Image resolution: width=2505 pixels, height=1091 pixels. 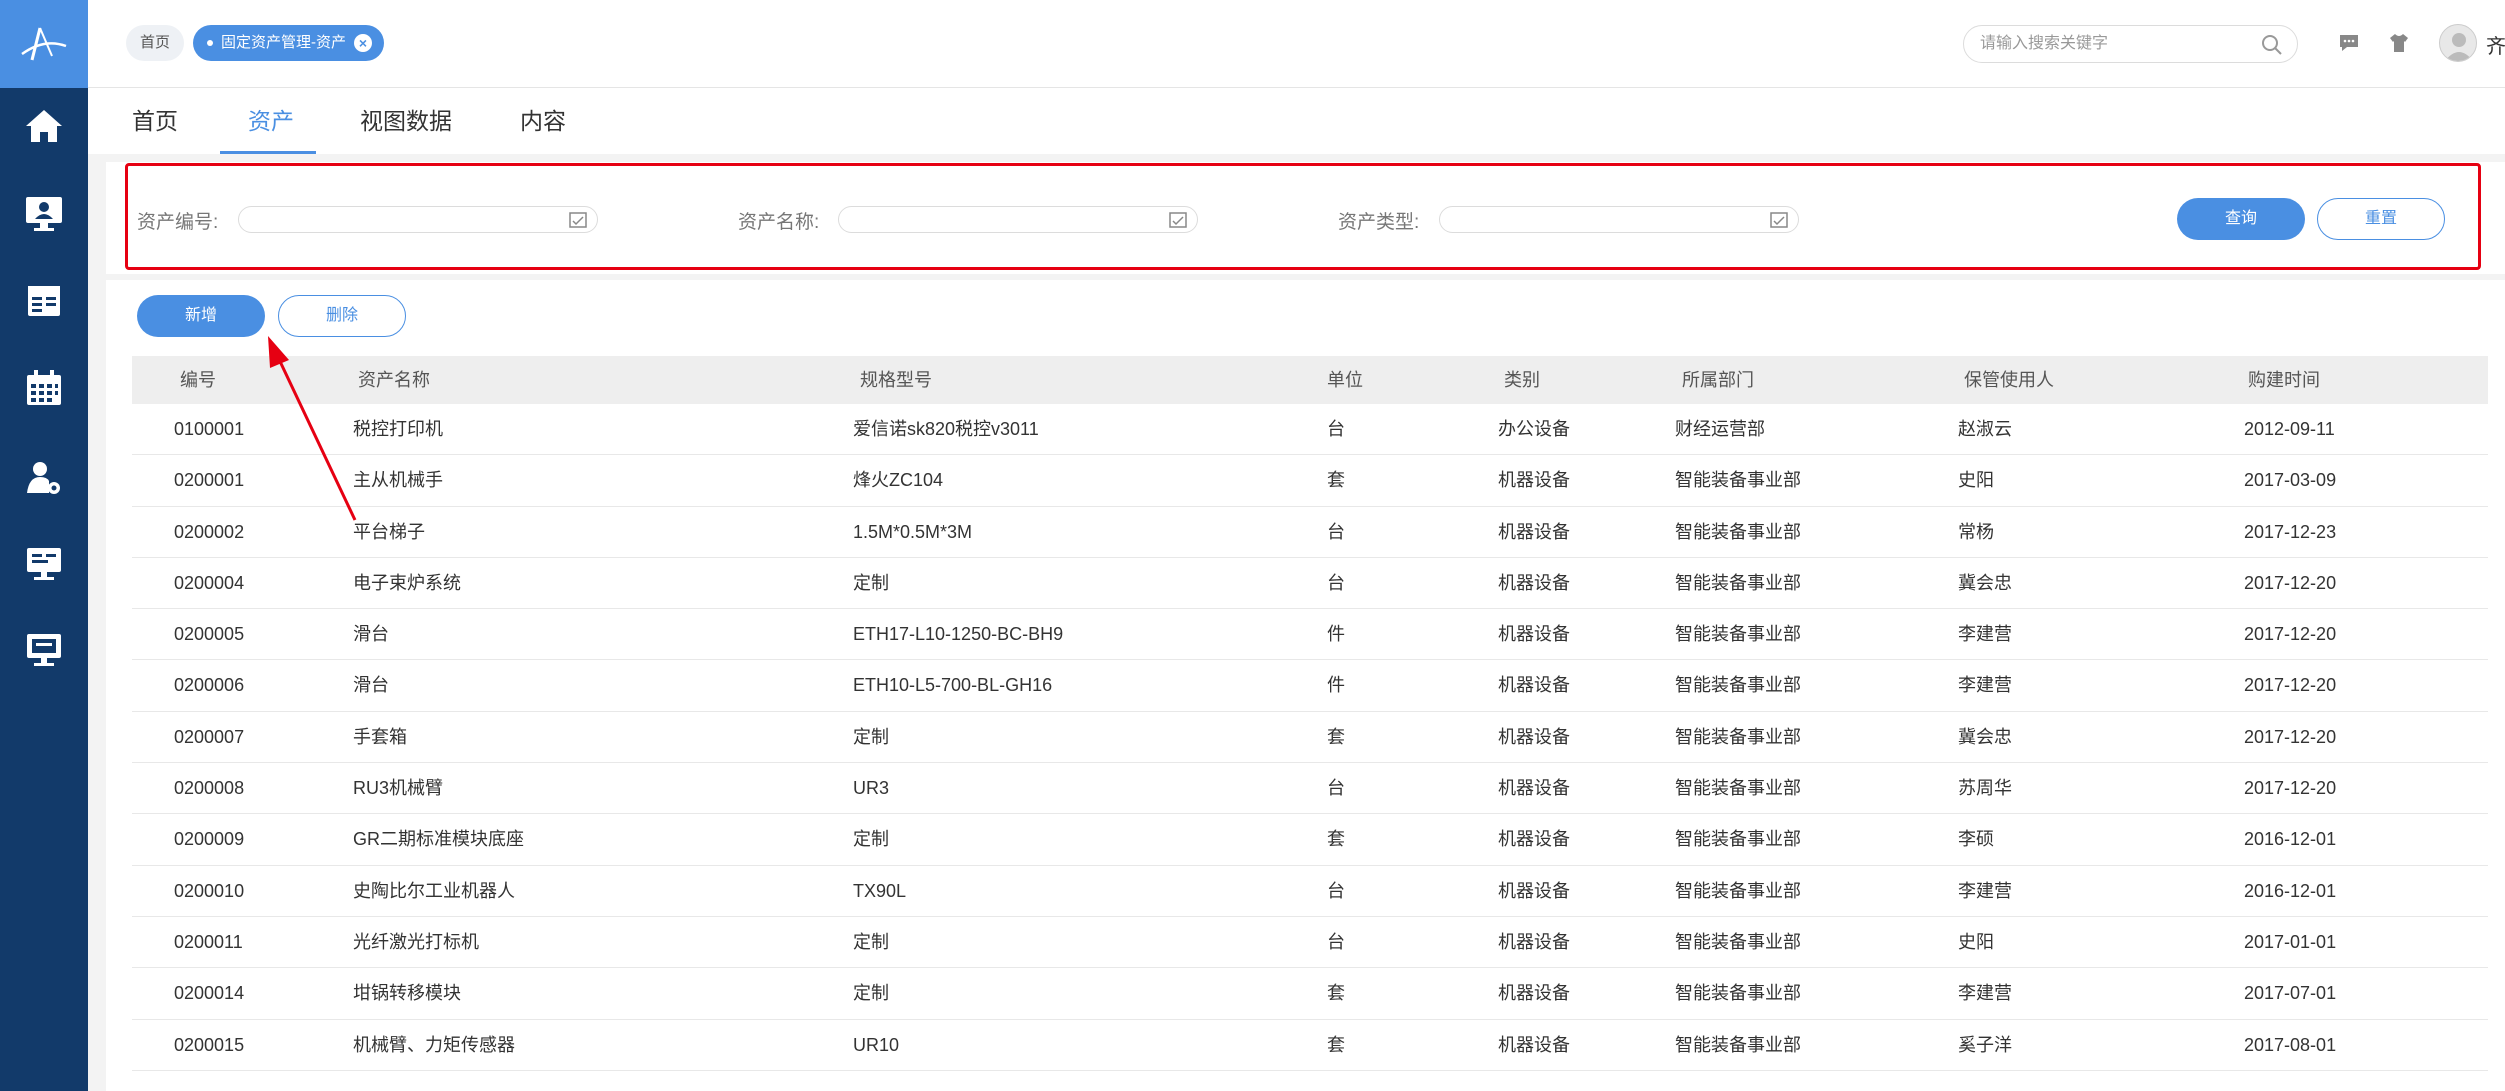 I want to click on cell-spec: ETH10-L5-700-BL-GH16, so click(x=953, y=685).